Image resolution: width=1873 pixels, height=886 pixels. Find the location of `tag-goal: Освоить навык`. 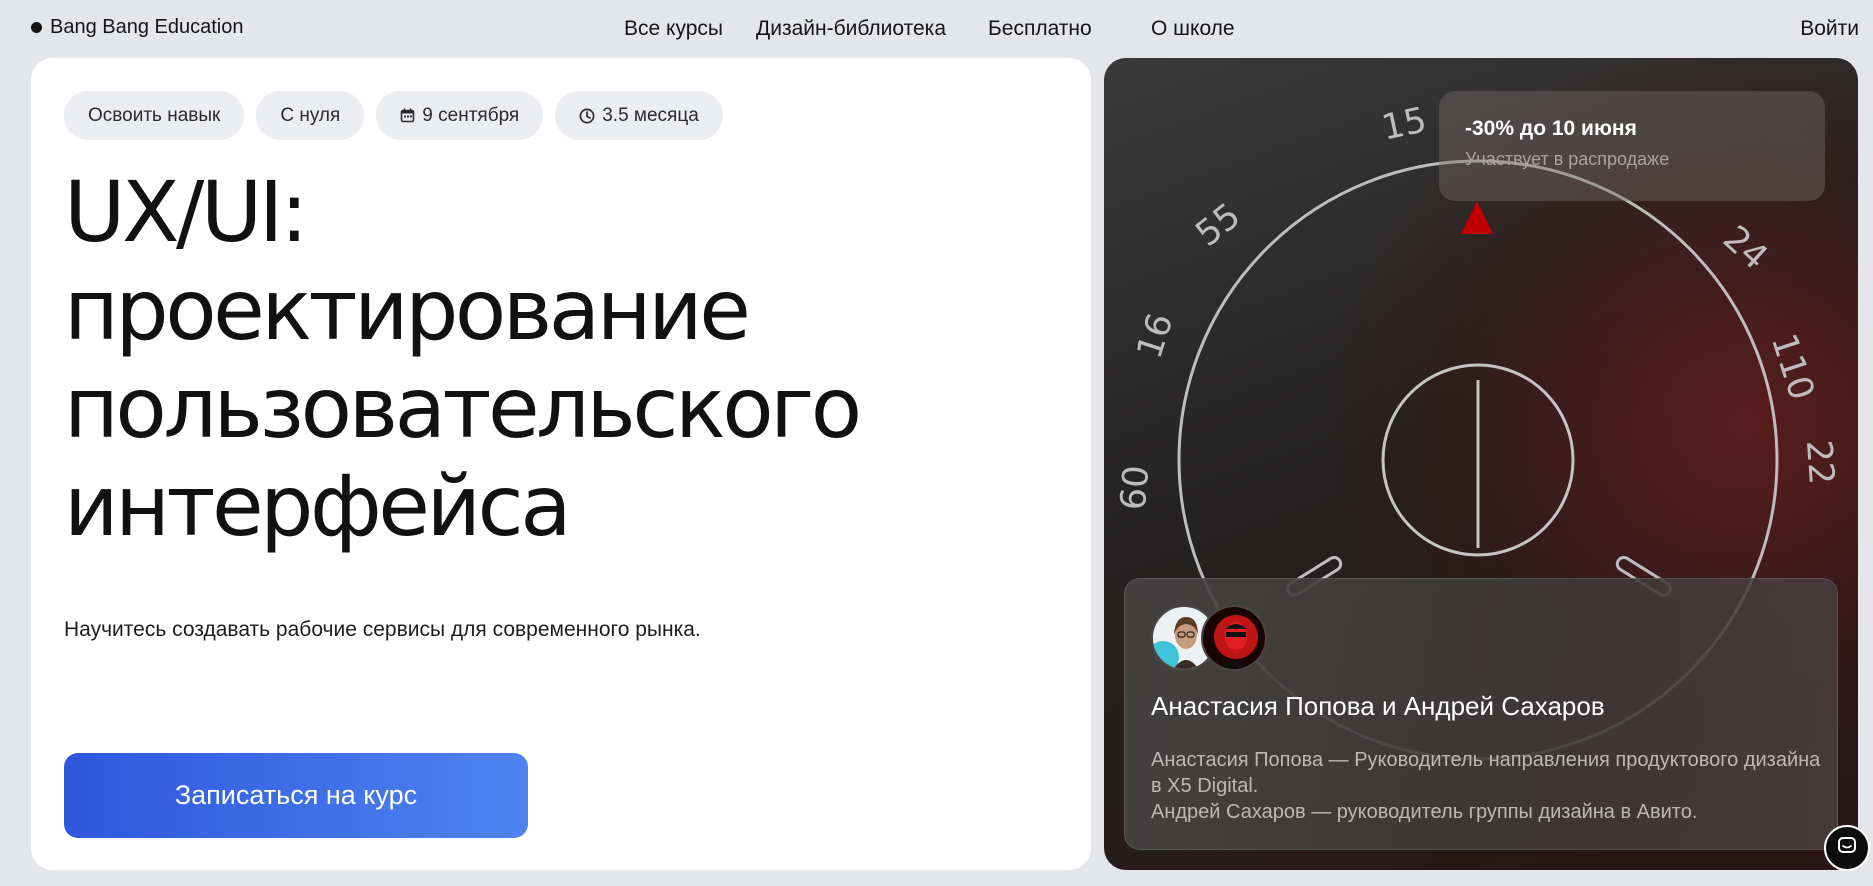

tag-goal: Освоить навык is located at coordinates (154, 115).